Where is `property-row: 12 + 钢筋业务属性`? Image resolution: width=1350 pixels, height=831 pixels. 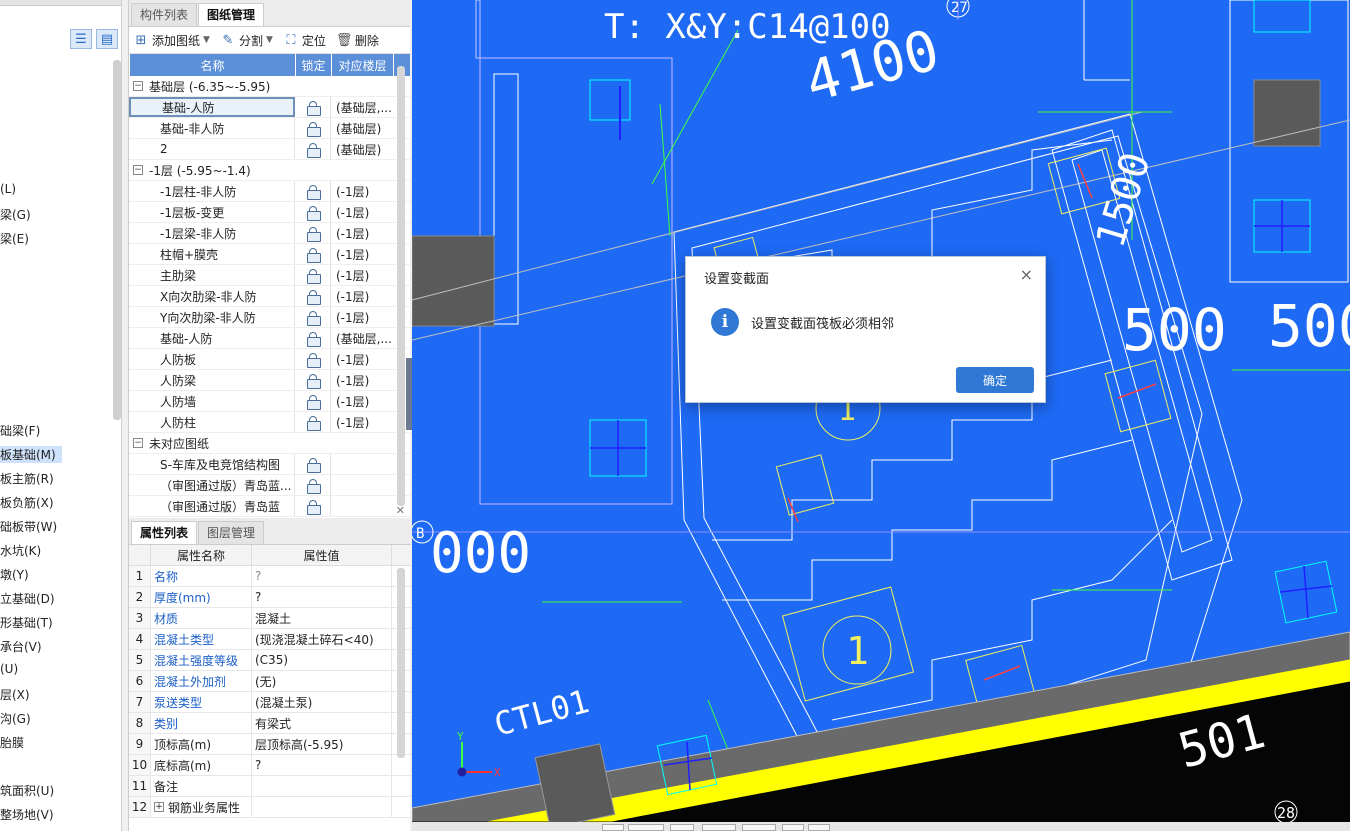
property-row: 12 + 钢筋业务属性 is located at coordinates (270, 807).